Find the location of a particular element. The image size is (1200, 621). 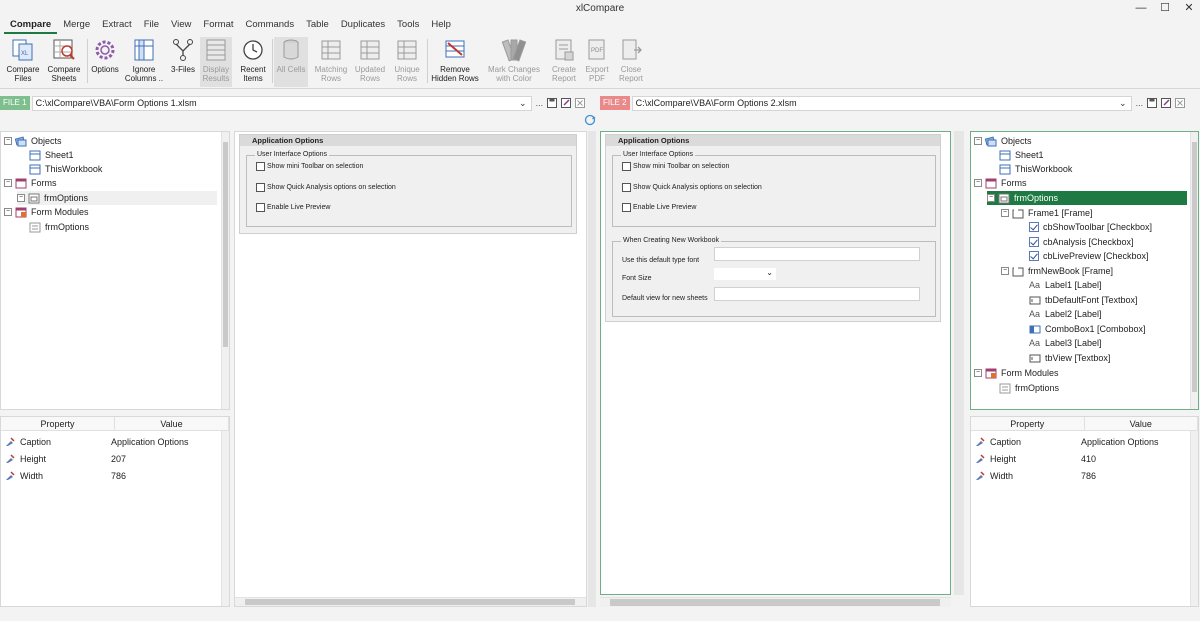

tree-node-tbview: tbView [Textbox] is located at coordinates (1069, 358).